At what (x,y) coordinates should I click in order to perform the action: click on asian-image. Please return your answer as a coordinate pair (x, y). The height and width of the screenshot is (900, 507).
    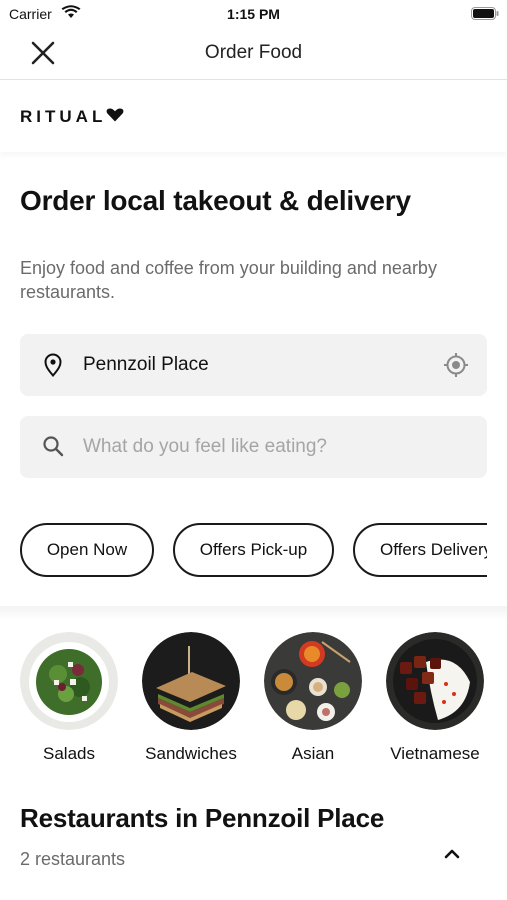
    Looking at the image, I should click on (313, 681).